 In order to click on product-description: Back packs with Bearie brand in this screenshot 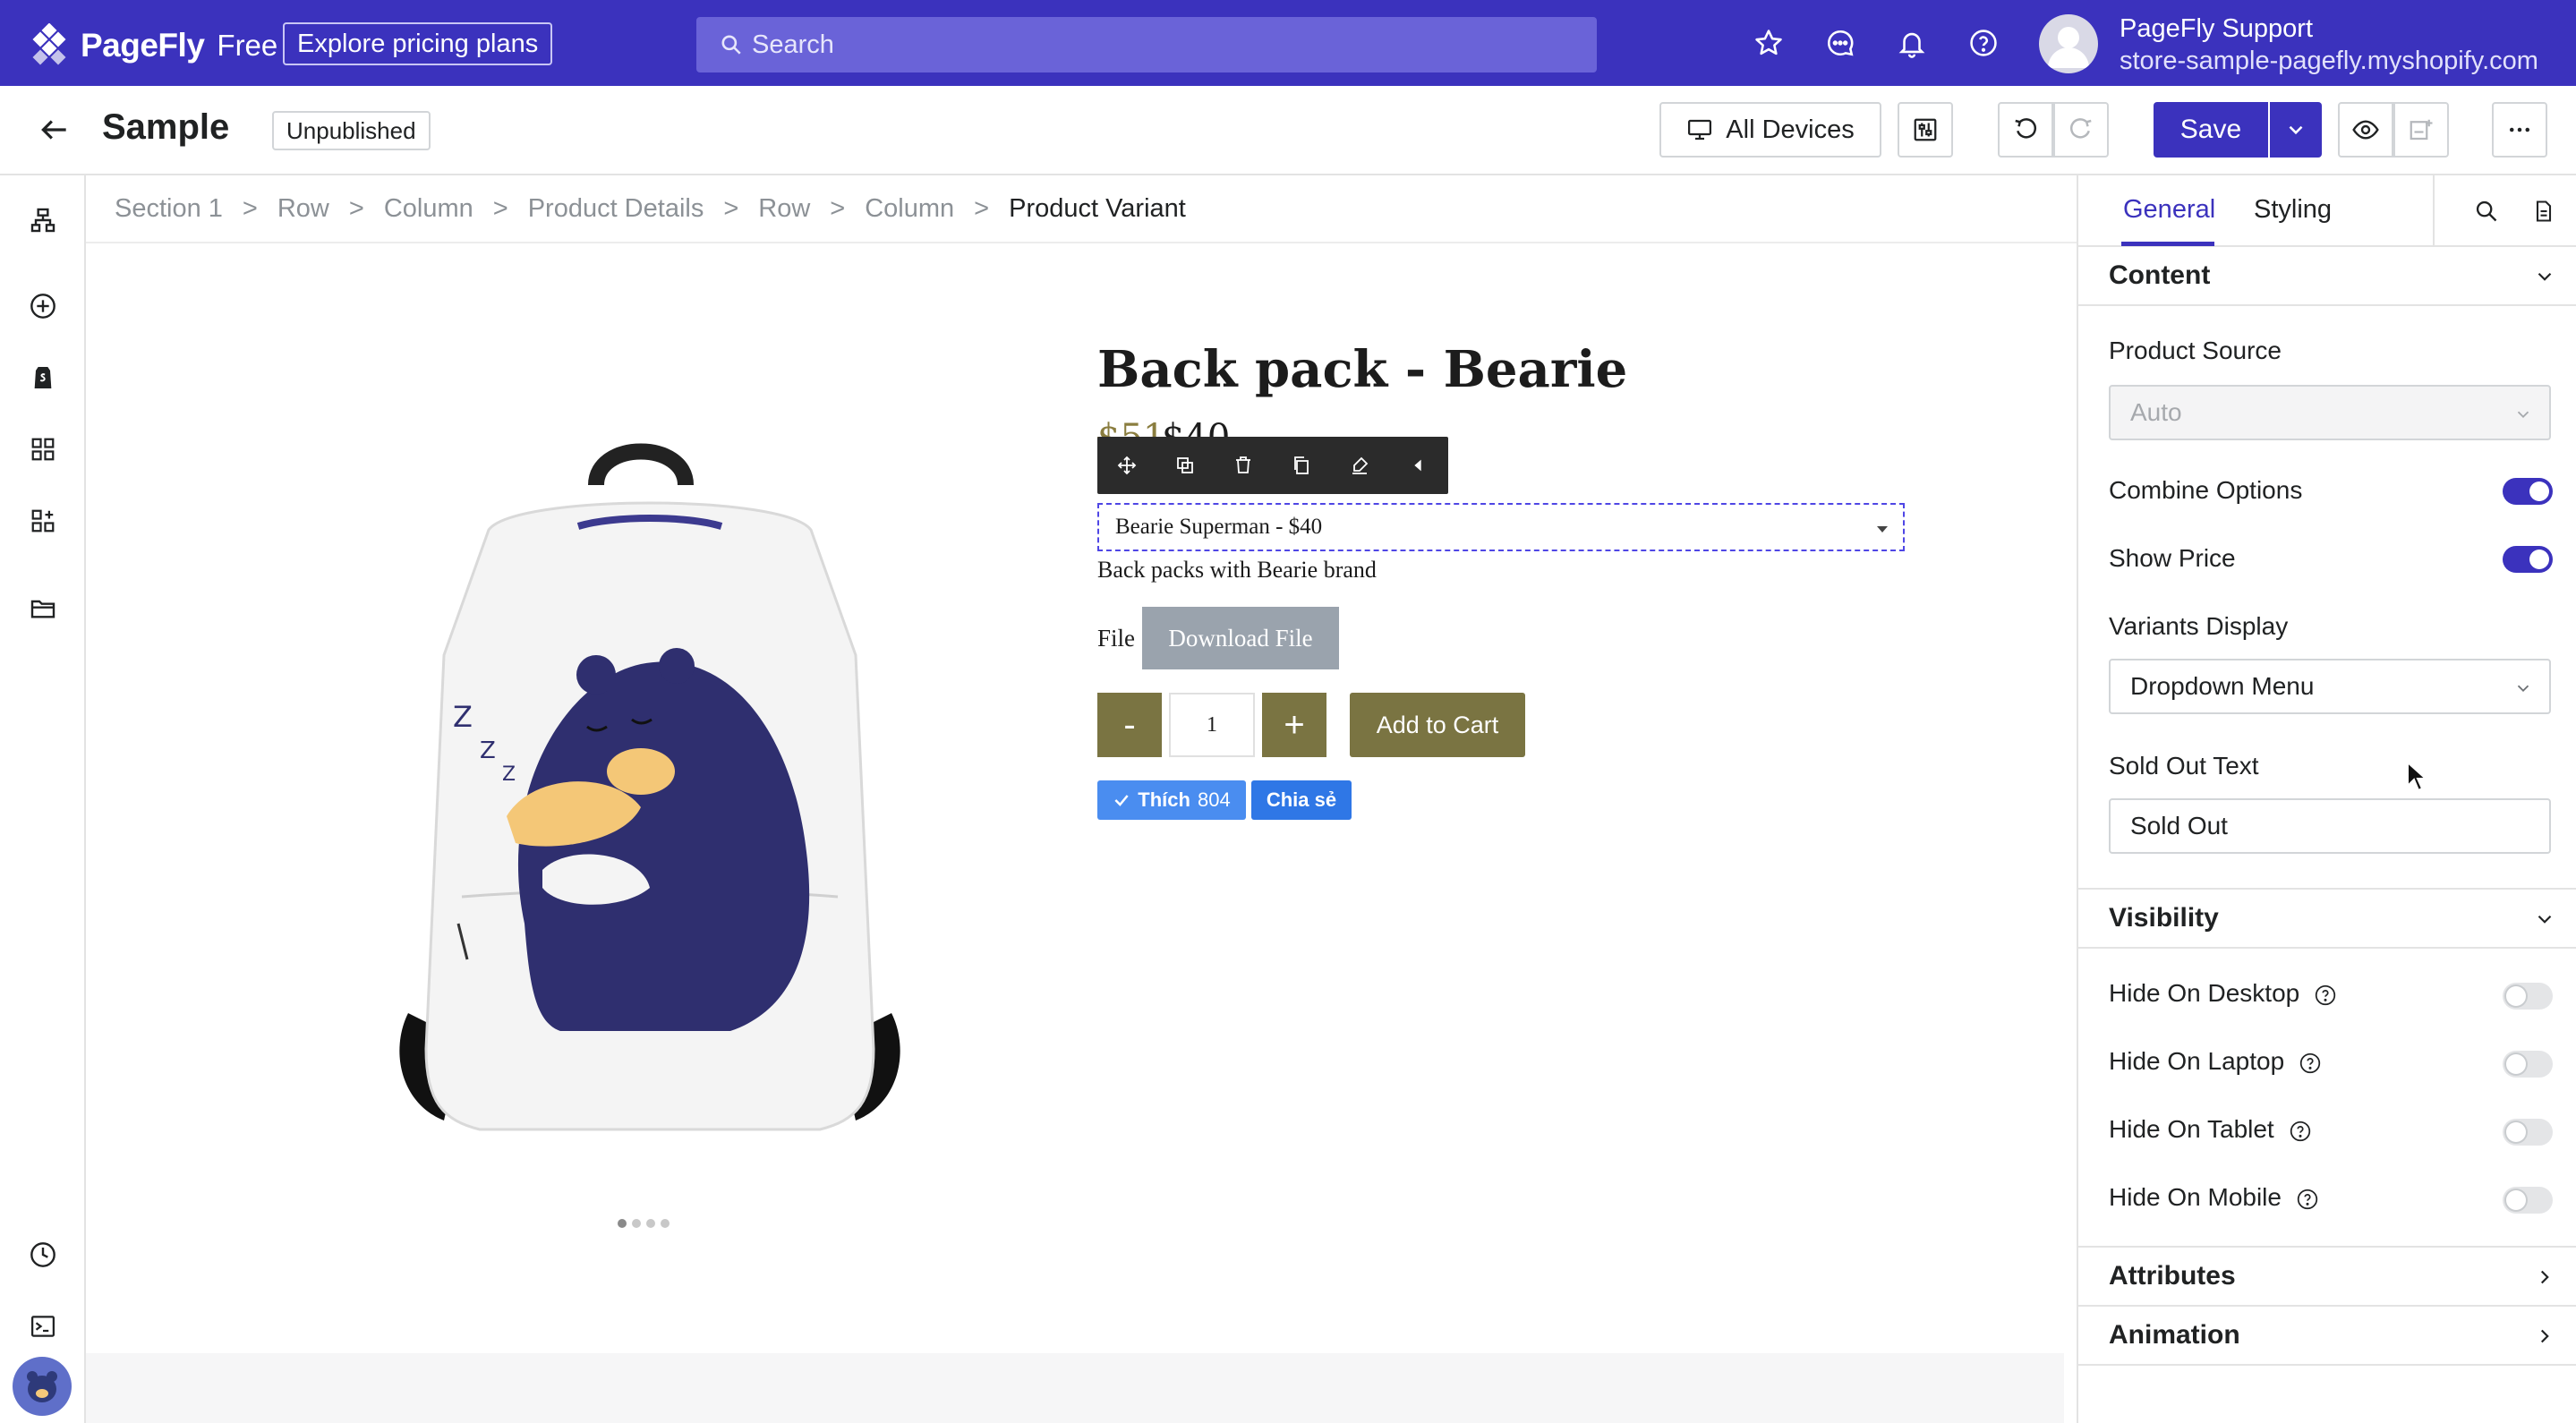, I will do `click(1237, 570)`.